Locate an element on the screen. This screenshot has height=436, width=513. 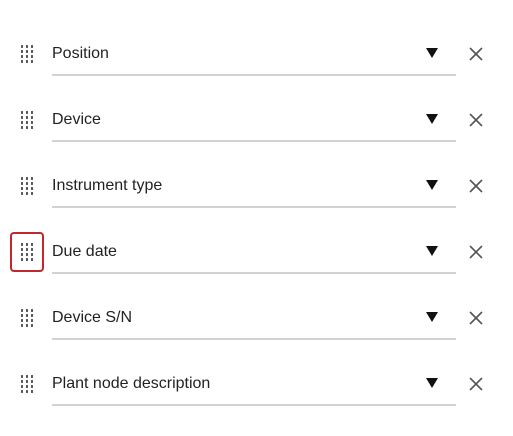
column-row: Instrument type is located at coordinates (256, 186).